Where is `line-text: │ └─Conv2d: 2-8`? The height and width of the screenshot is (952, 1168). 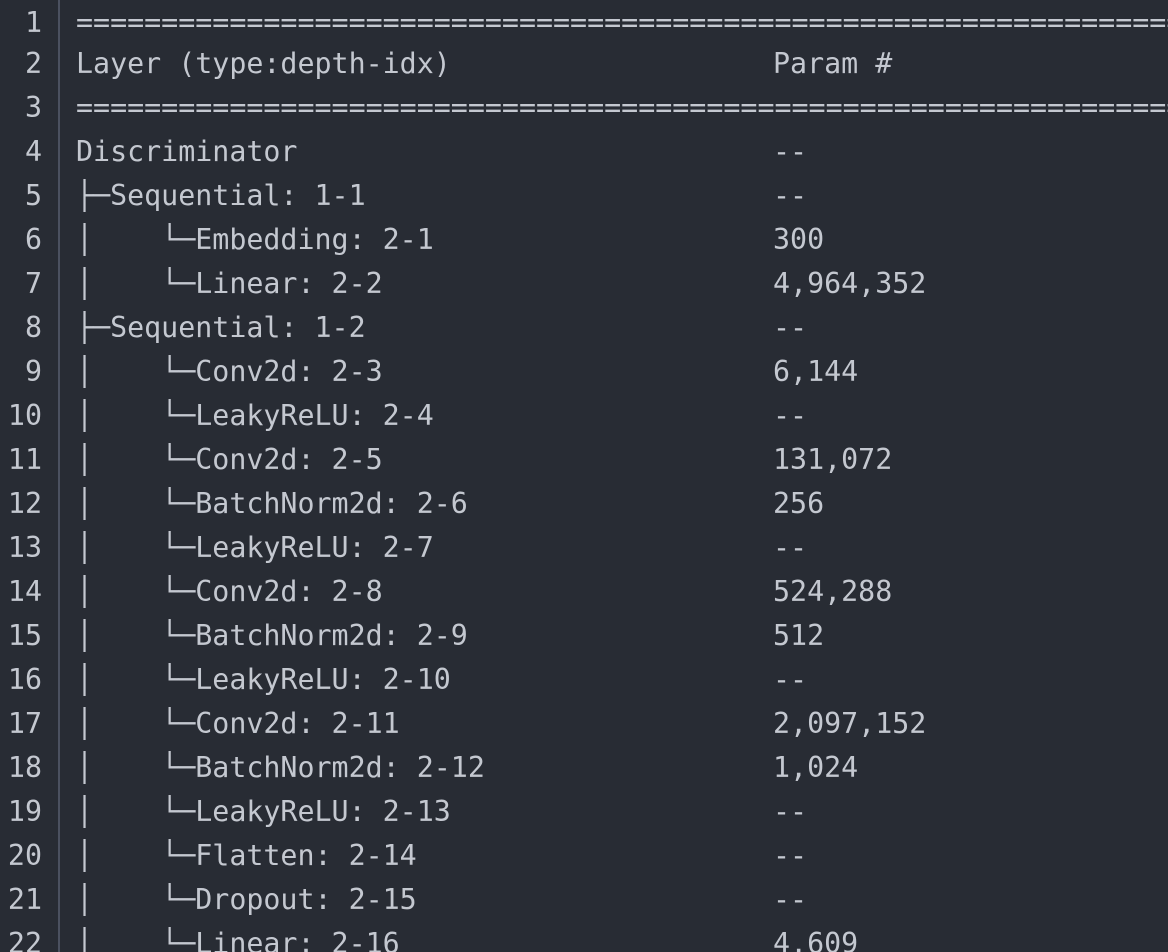
line-text: │ └─Conv2d: 2-8 is located at coordinates (229, 591).